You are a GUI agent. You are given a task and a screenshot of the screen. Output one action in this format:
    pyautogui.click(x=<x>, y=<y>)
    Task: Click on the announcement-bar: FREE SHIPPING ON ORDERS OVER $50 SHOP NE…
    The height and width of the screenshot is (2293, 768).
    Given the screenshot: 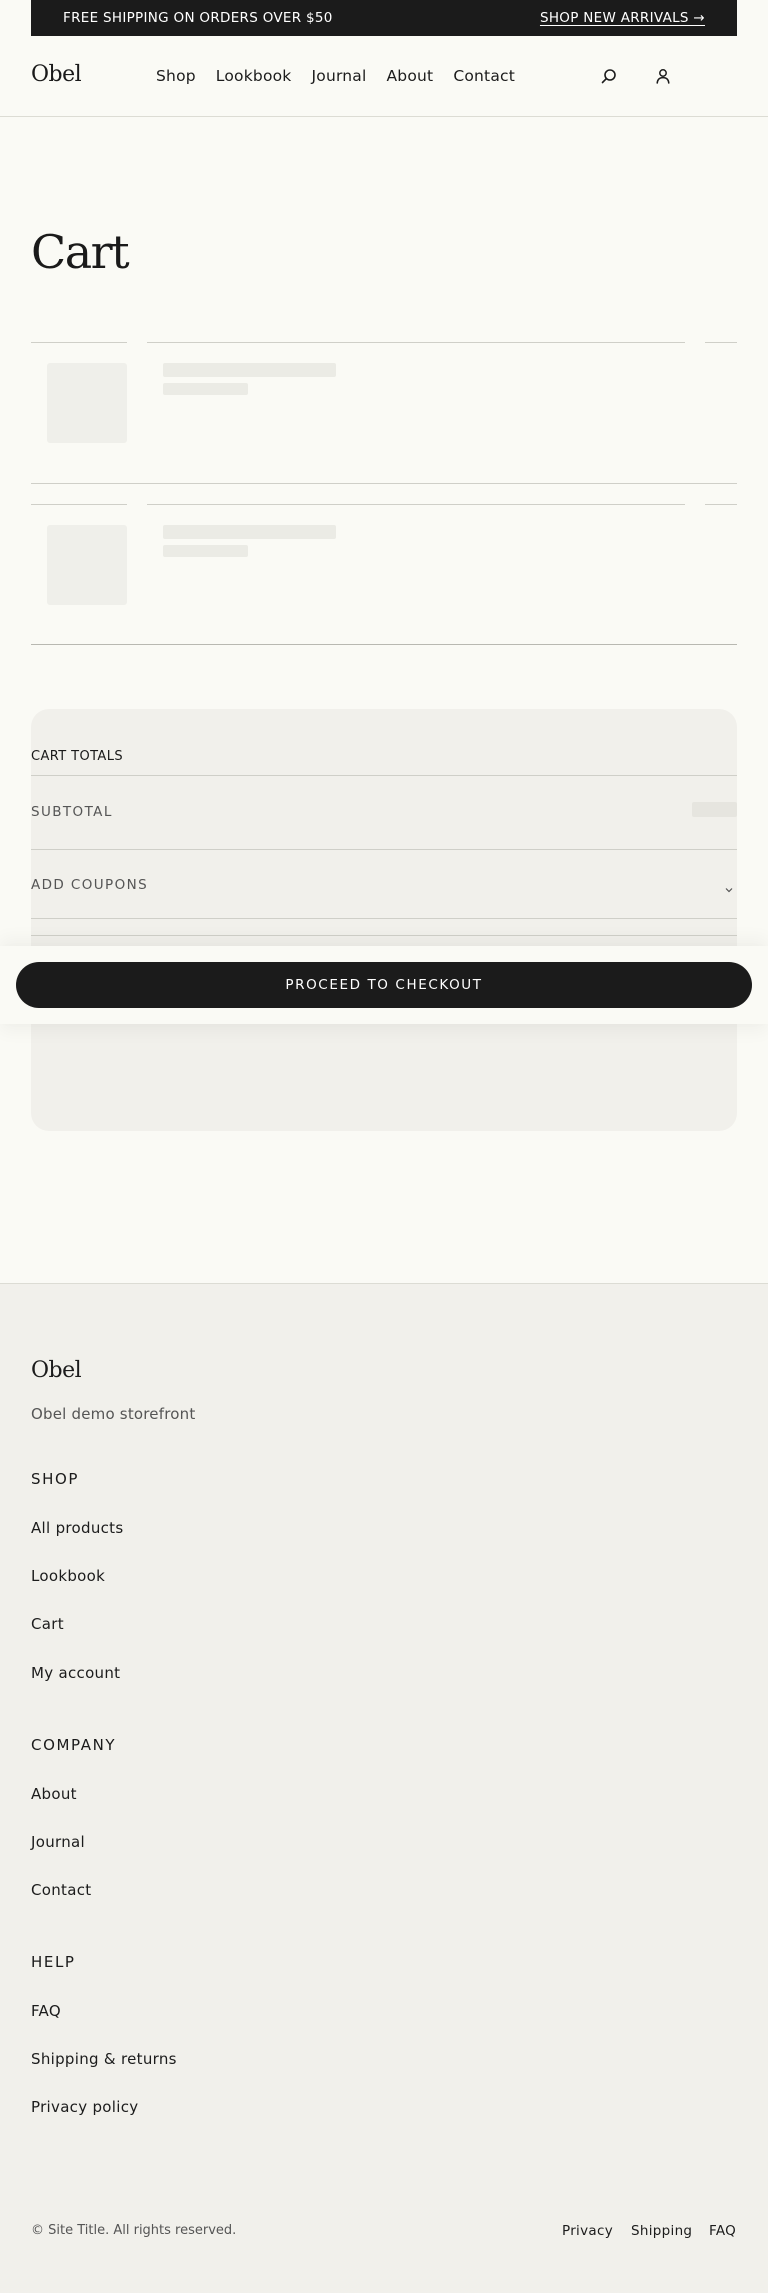 What is the action you would take?
    pyautogui.click(x=384, y=18)
    